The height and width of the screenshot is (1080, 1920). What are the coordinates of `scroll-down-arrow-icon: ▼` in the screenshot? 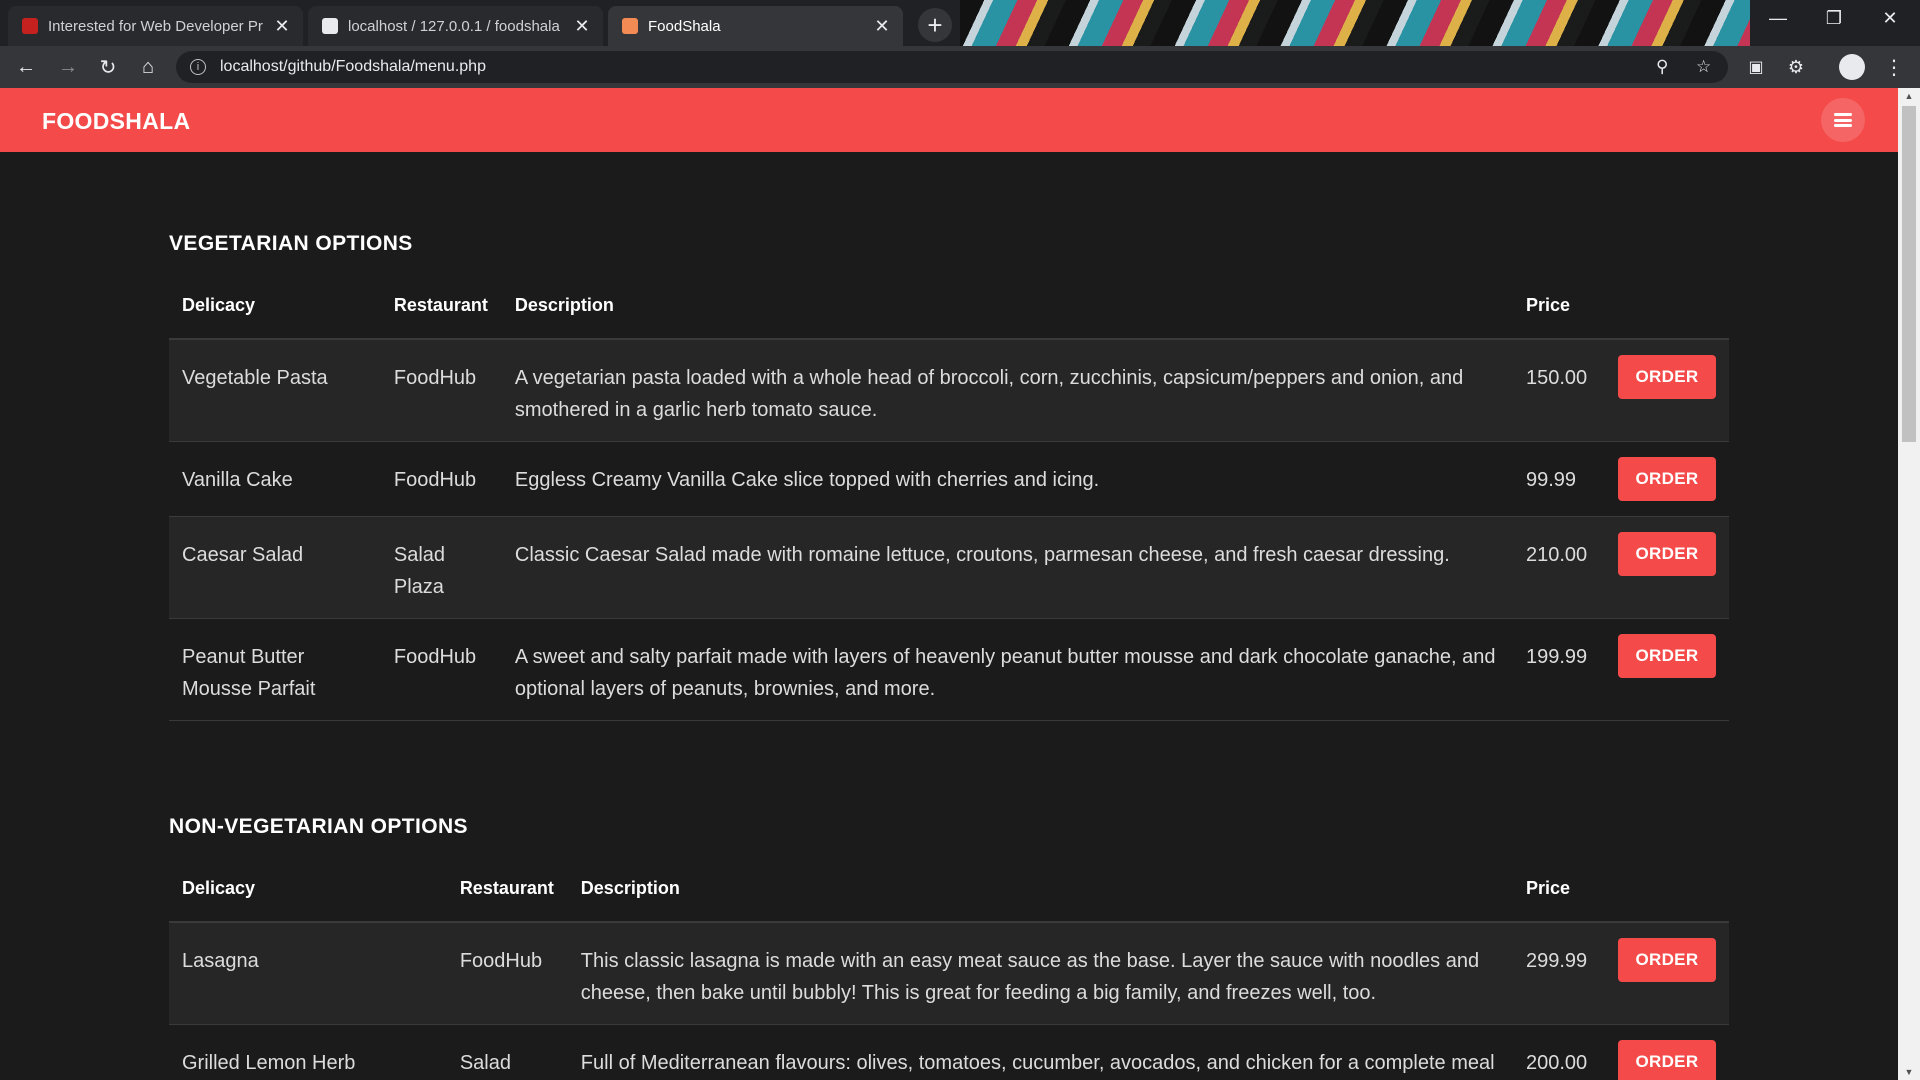 It's located at (1909, 1072).